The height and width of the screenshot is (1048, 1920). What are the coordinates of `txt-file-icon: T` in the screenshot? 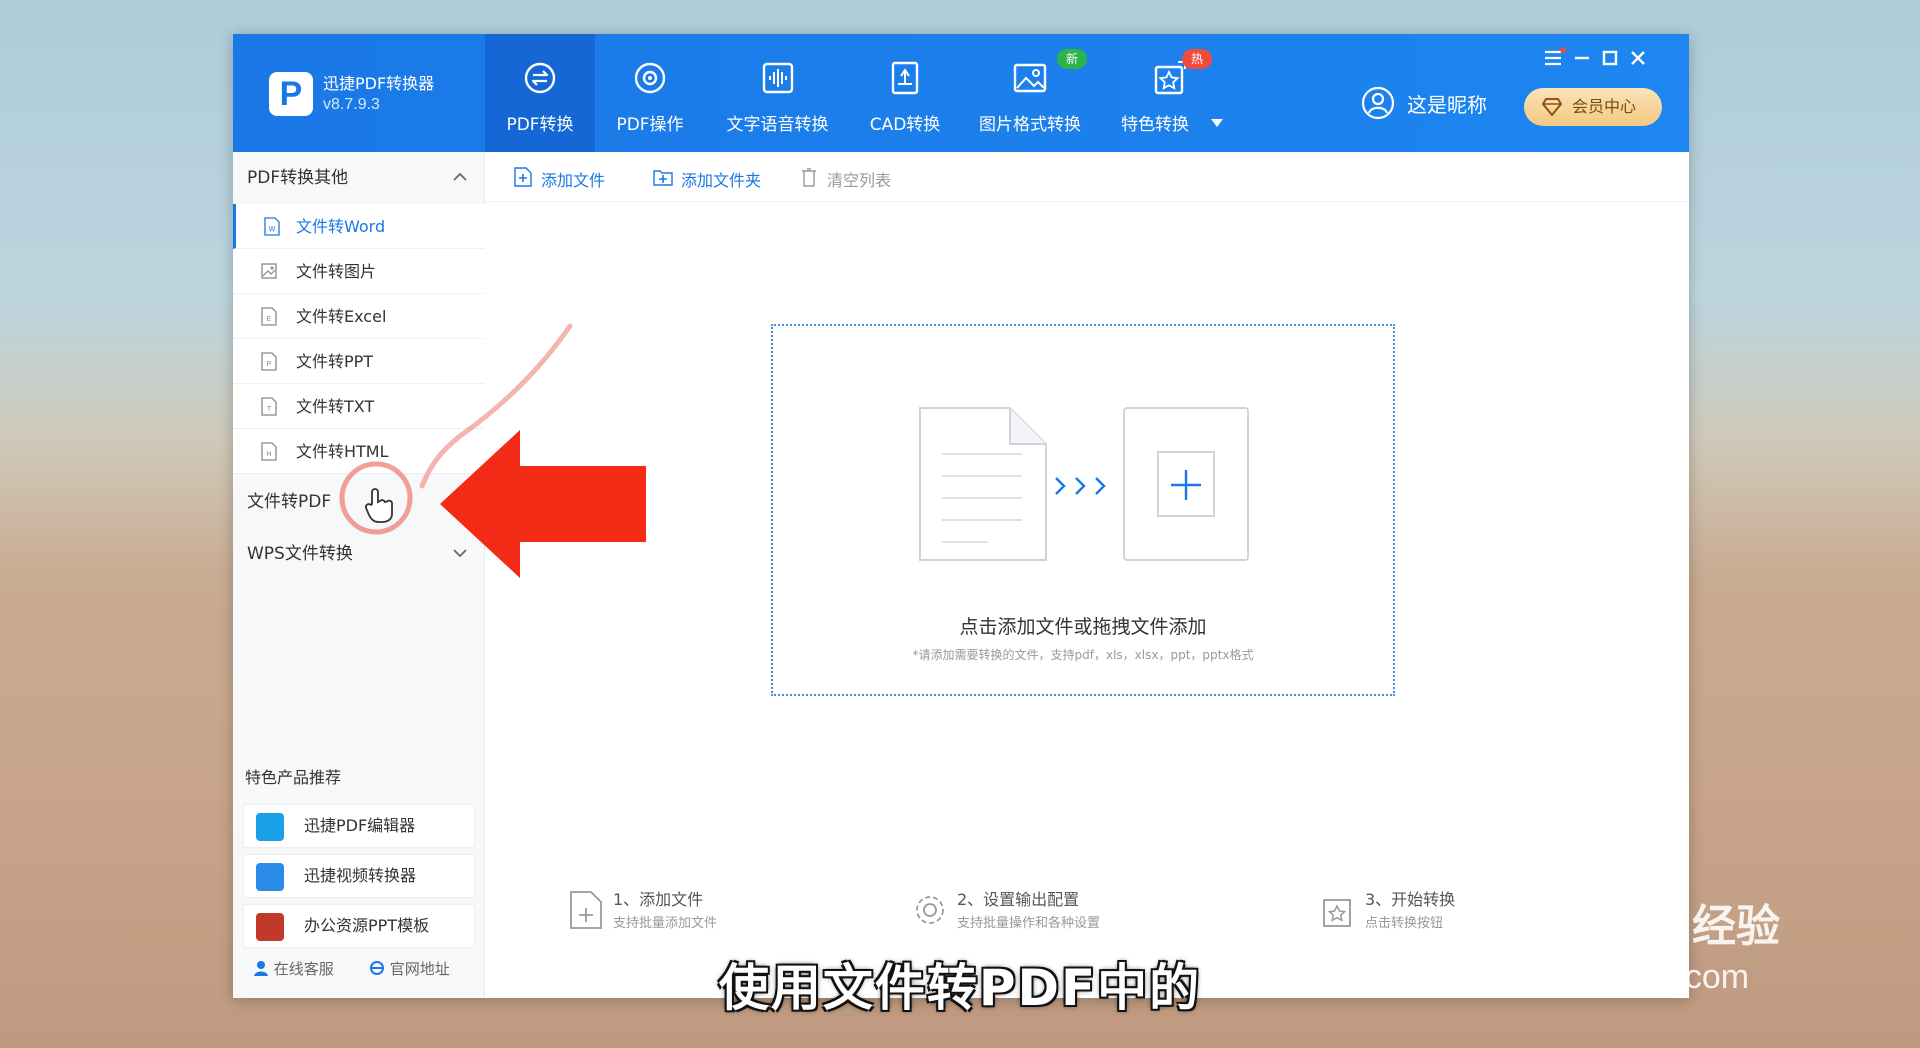 It's located at (269, 406).